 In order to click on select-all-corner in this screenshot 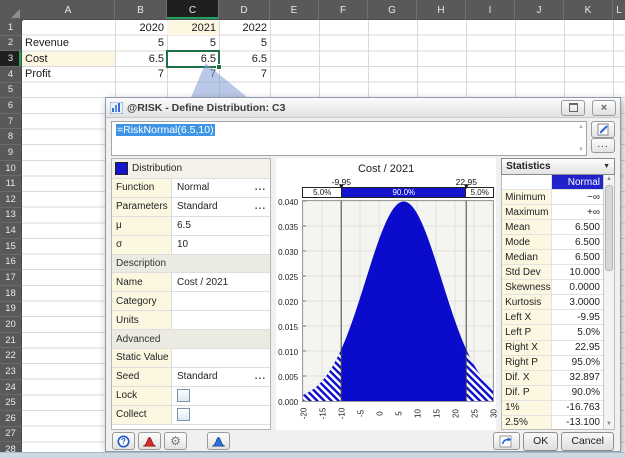, I will do `click(11, 10)`.